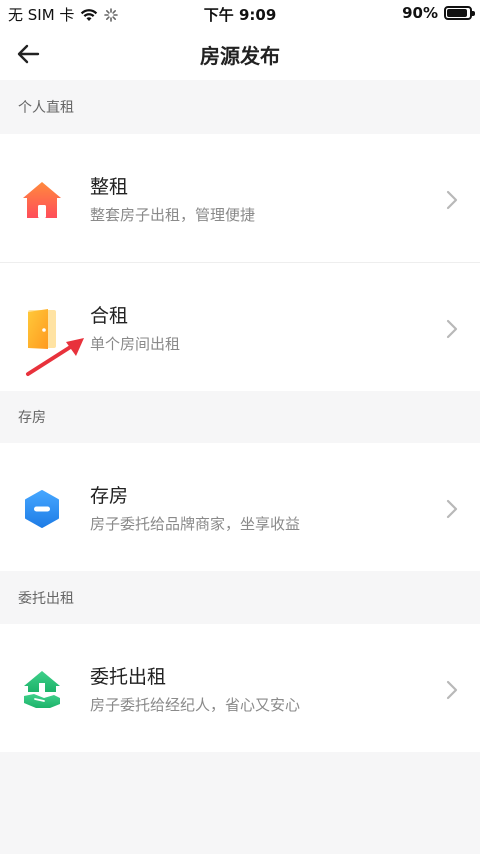 The image size is (480, 854). Describe the element at coordinates (240, 14) in the screenshot. I see `status-bar: 无 SIM 卡 下午 9:09 90%` at that location.